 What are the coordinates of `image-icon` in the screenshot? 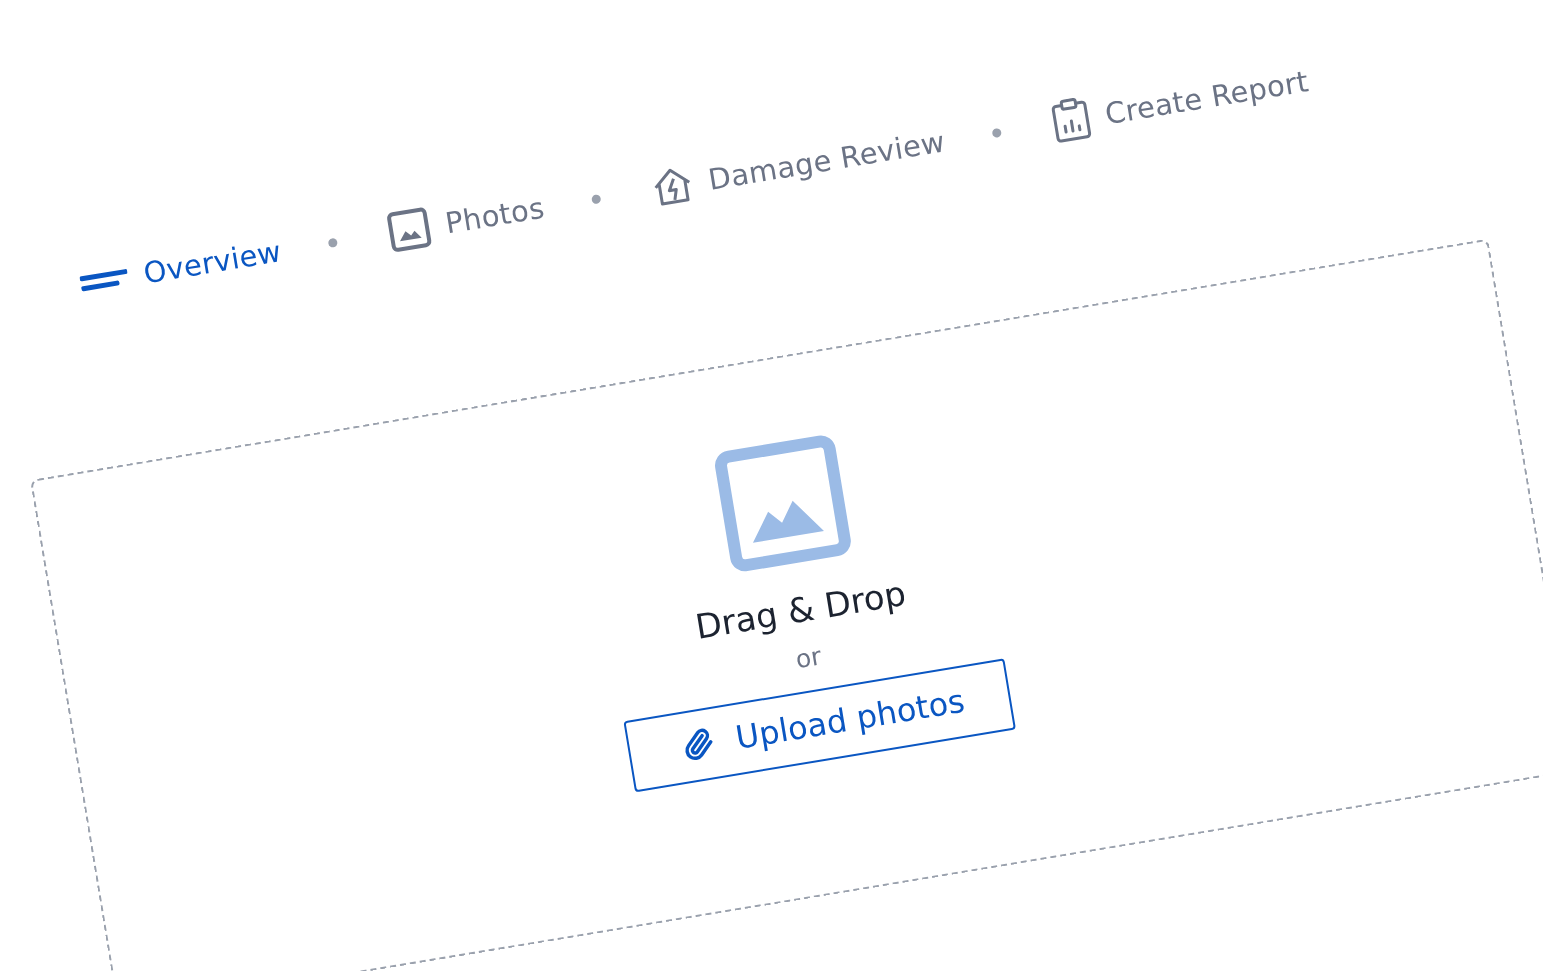 It's located at (409, 229).